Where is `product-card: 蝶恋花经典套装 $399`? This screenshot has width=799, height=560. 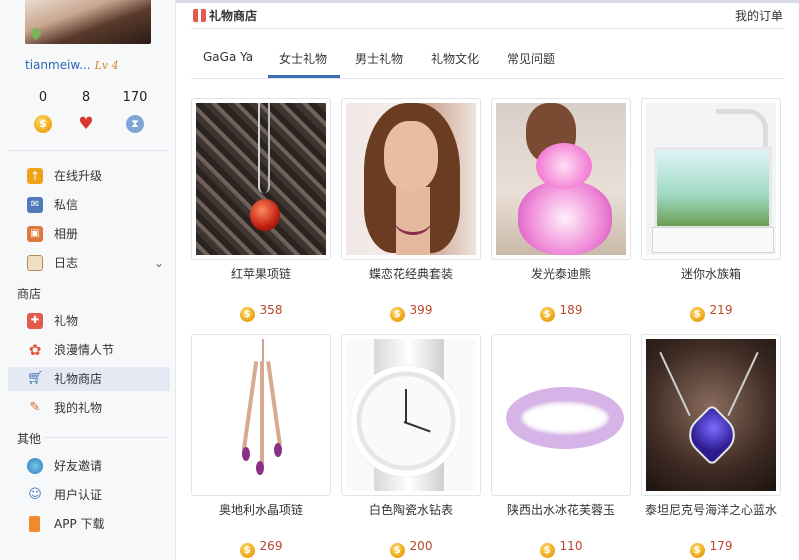 product-card: 蝶恋花经典套装 $399 is located at coordinates (411, 210).